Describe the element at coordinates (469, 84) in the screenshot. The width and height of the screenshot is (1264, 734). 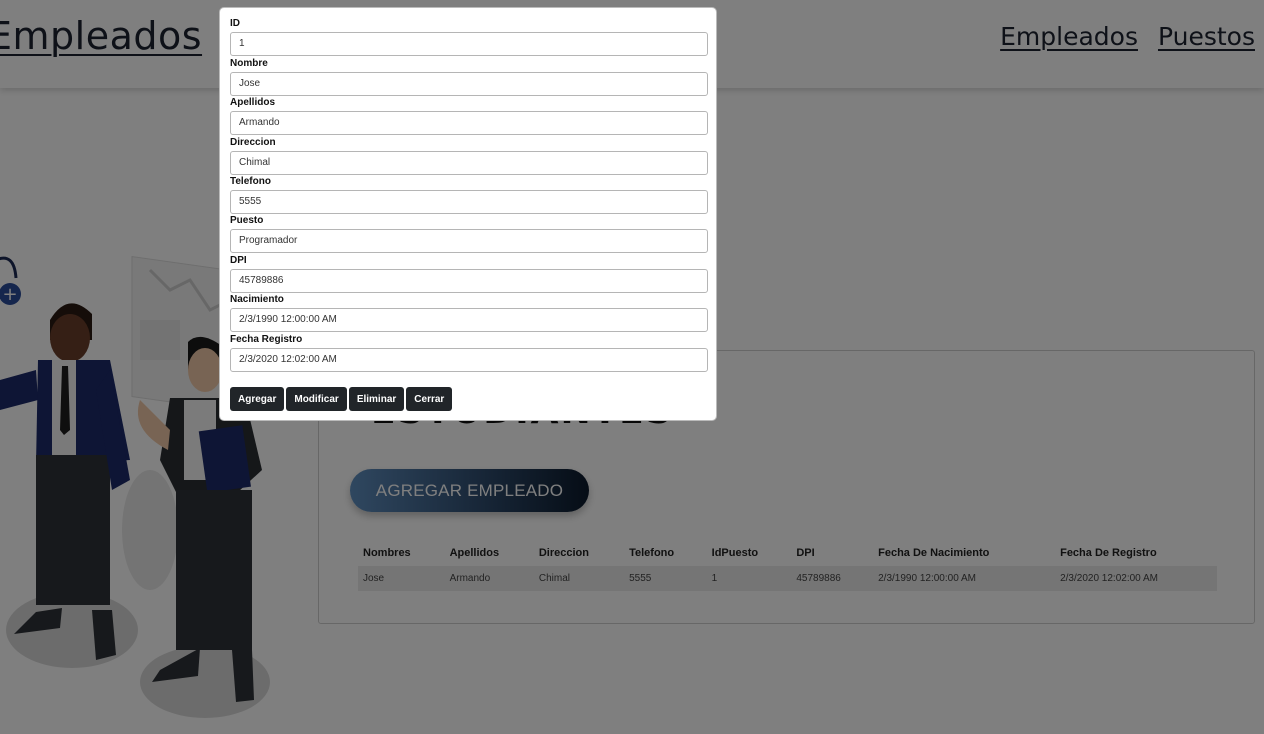
I see `nombre-input: Jose` at that location.